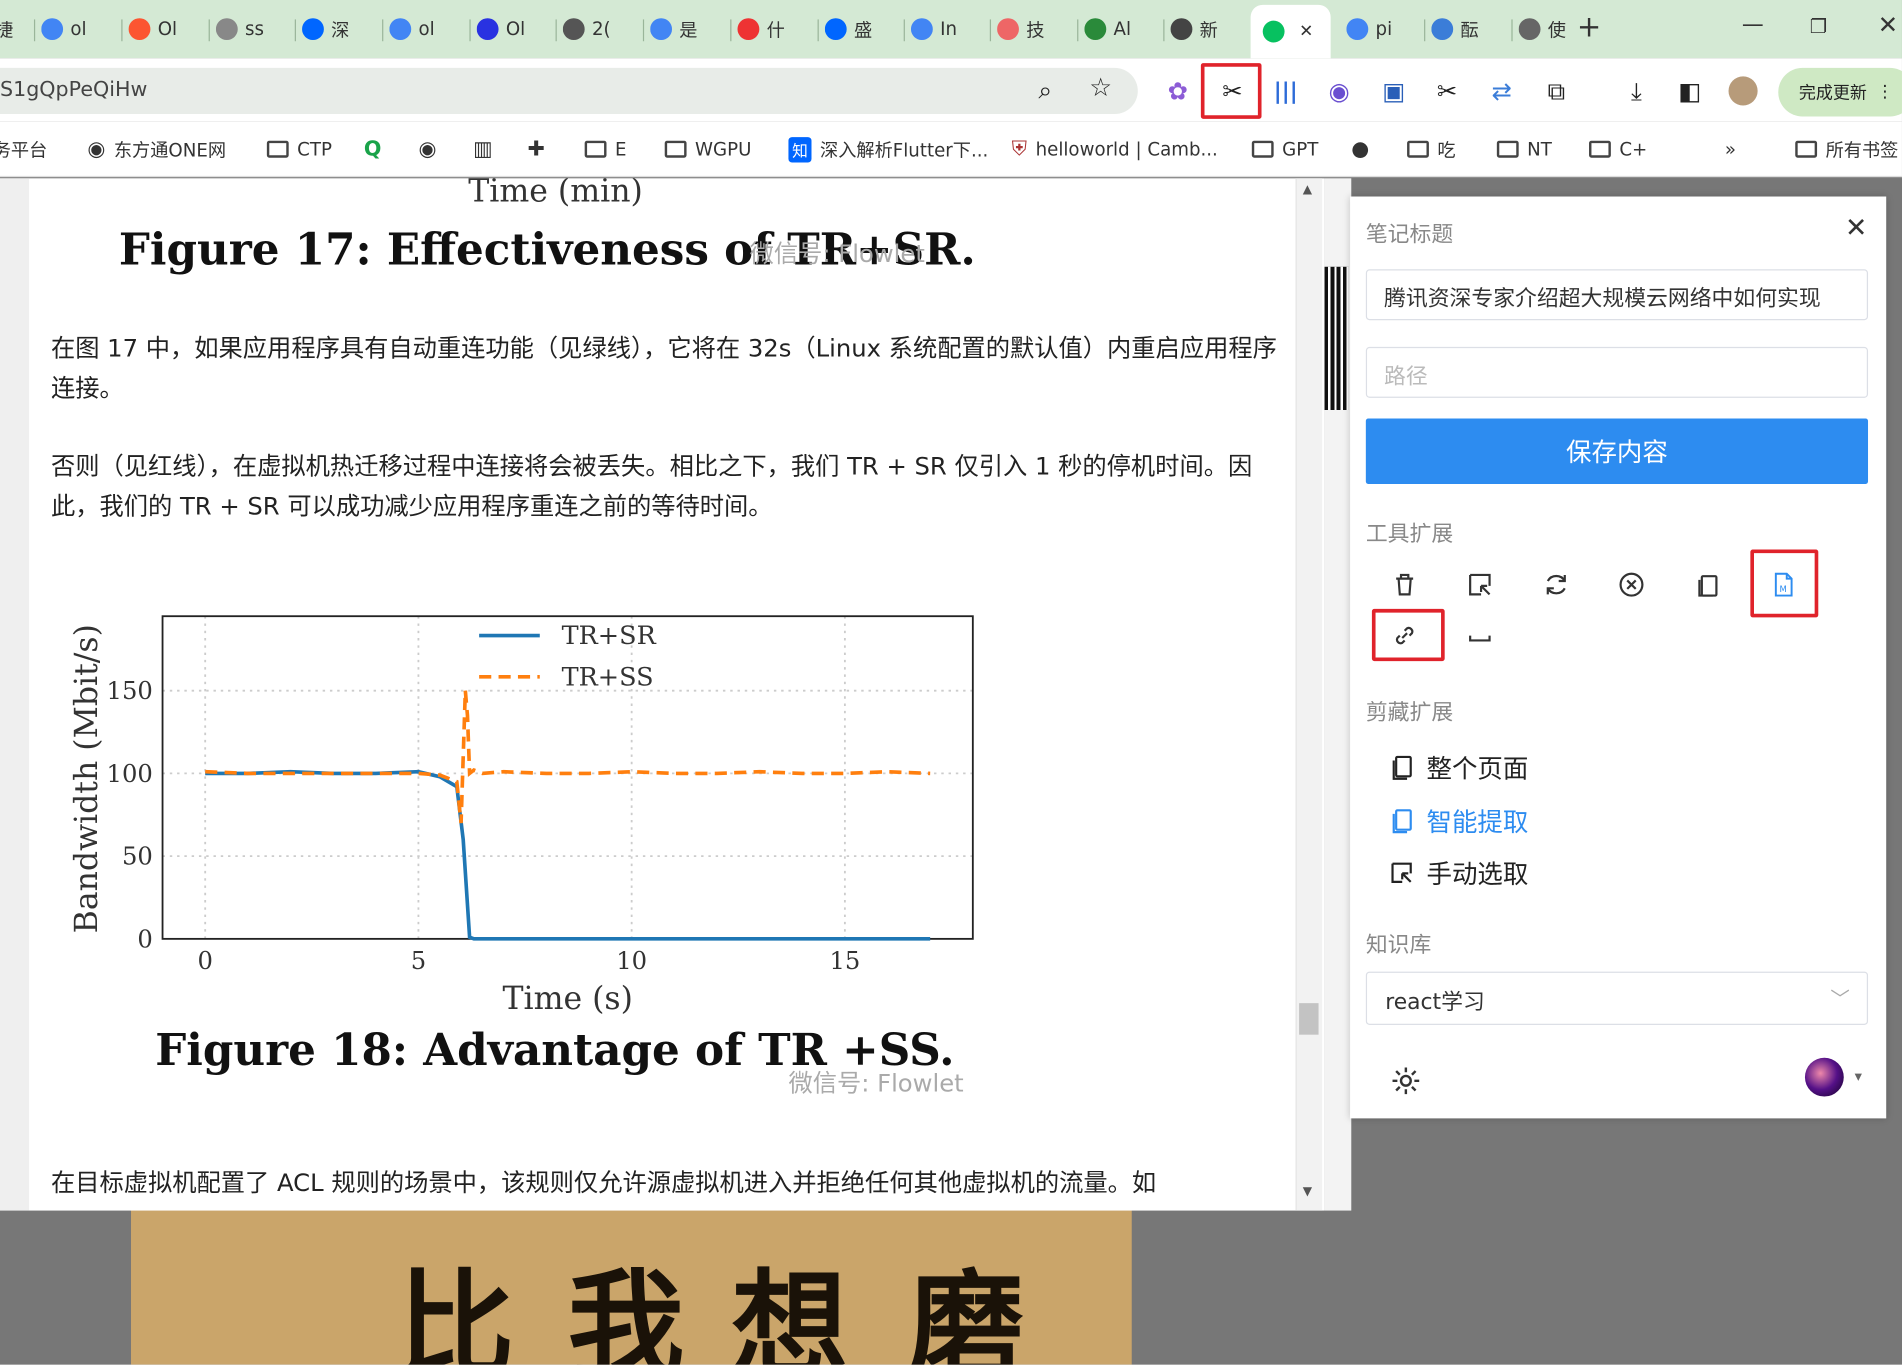 Image resolution: width=1902 pixels, height=1365 pixels. I want to click on github-icon: ●, so click(1360, 149).